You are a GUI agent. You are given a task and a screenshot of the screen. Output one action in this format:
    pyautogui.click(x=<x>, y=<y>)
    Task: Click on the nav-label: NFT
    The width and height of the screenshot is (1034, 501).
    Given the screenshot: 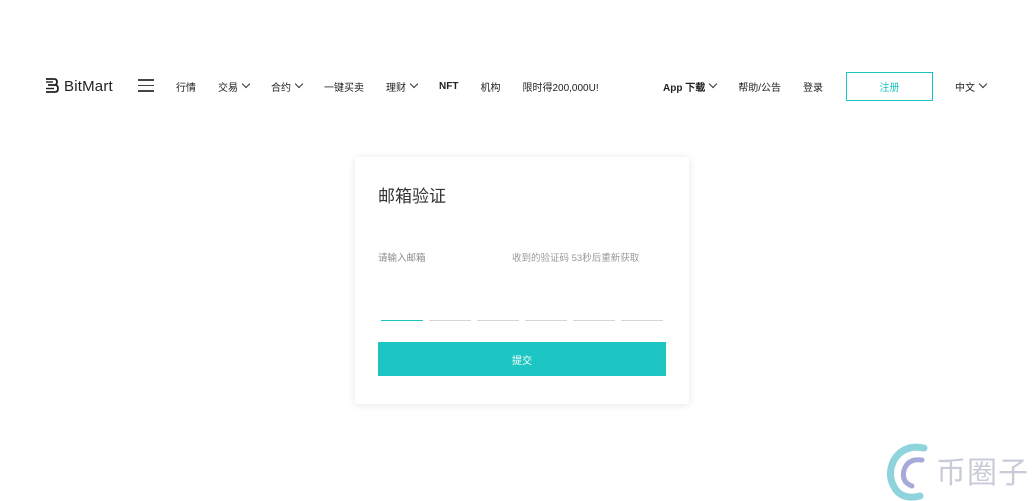 What is the action you would take?
    pyautogui.click(x=449, y=86)
    